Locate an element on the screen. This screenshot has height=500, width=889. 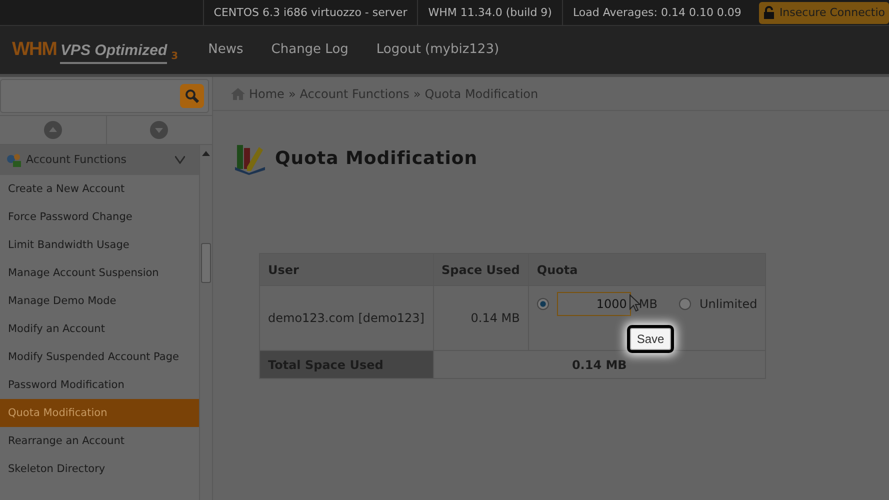
home-icon is located at coordinates (238, 94).